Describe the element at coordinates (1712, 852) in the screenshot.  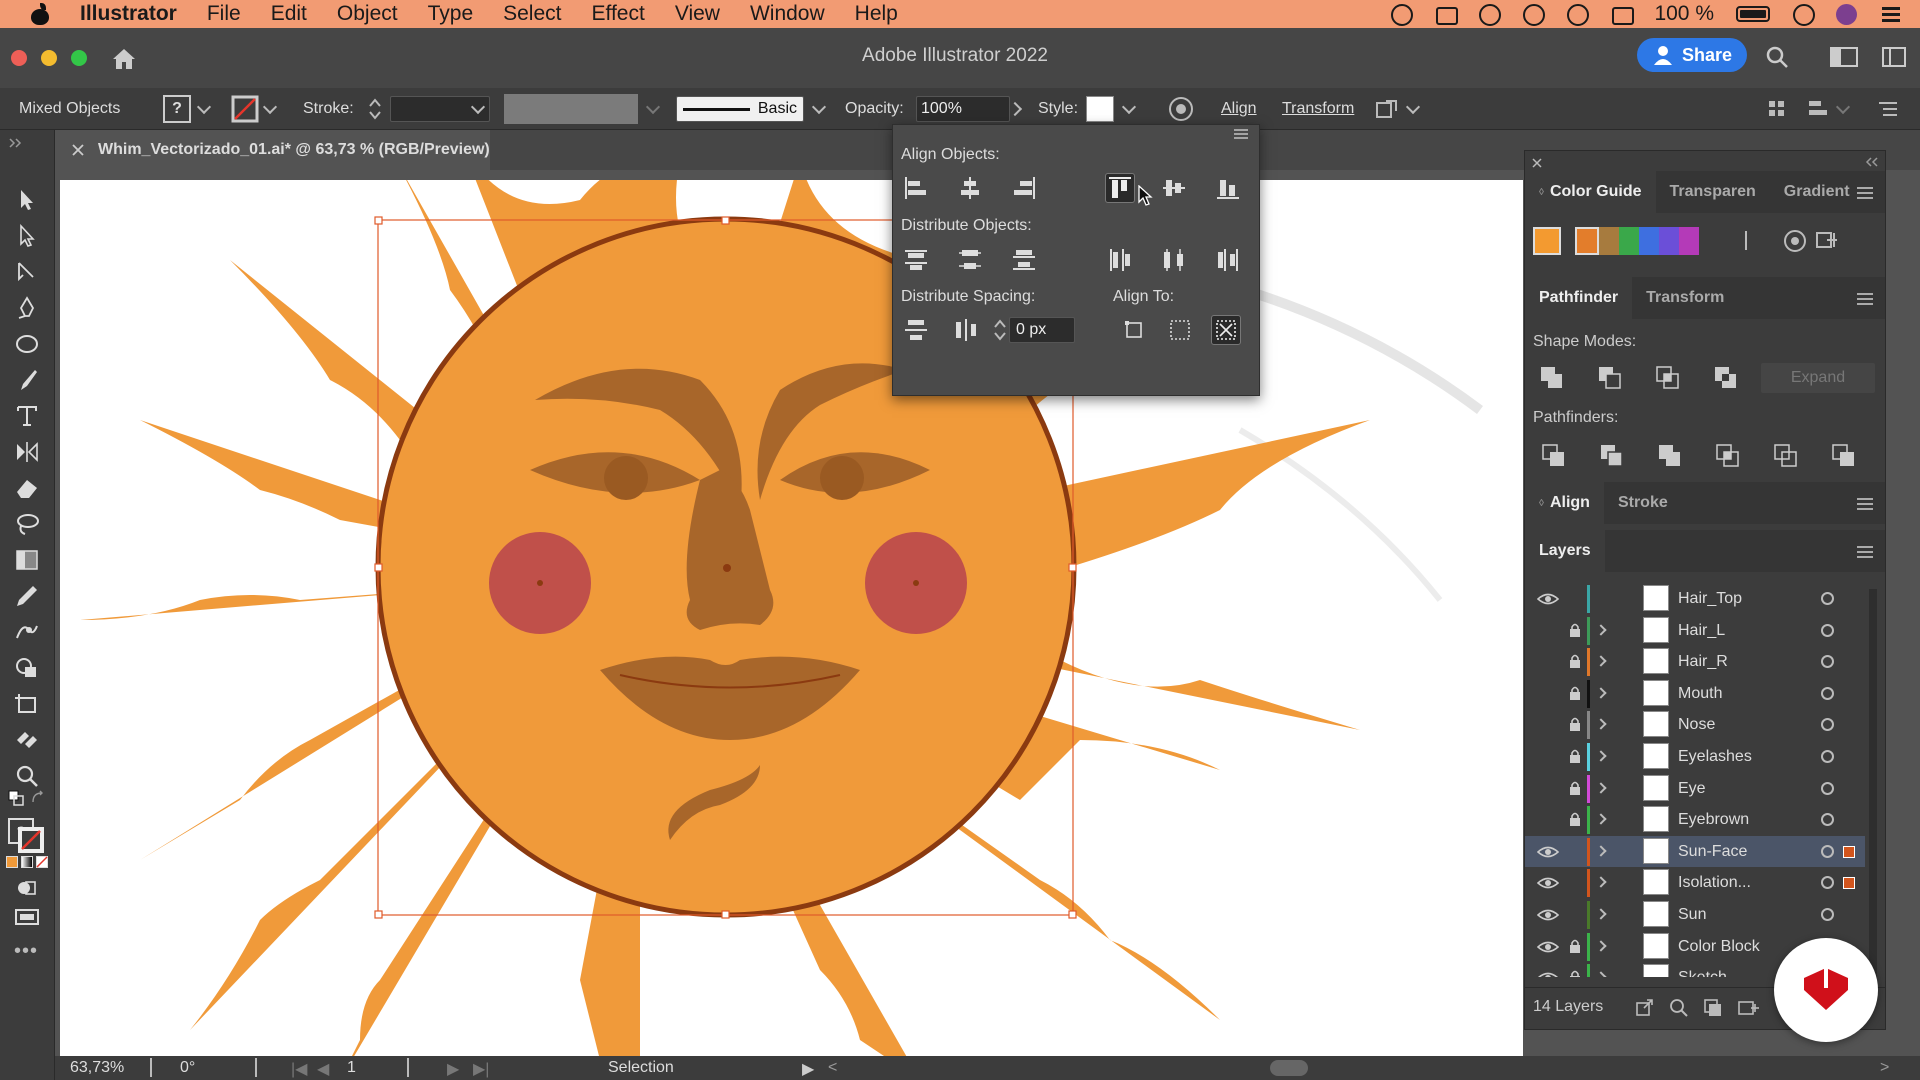
I see `layer-name: Sun-Face` at that location.